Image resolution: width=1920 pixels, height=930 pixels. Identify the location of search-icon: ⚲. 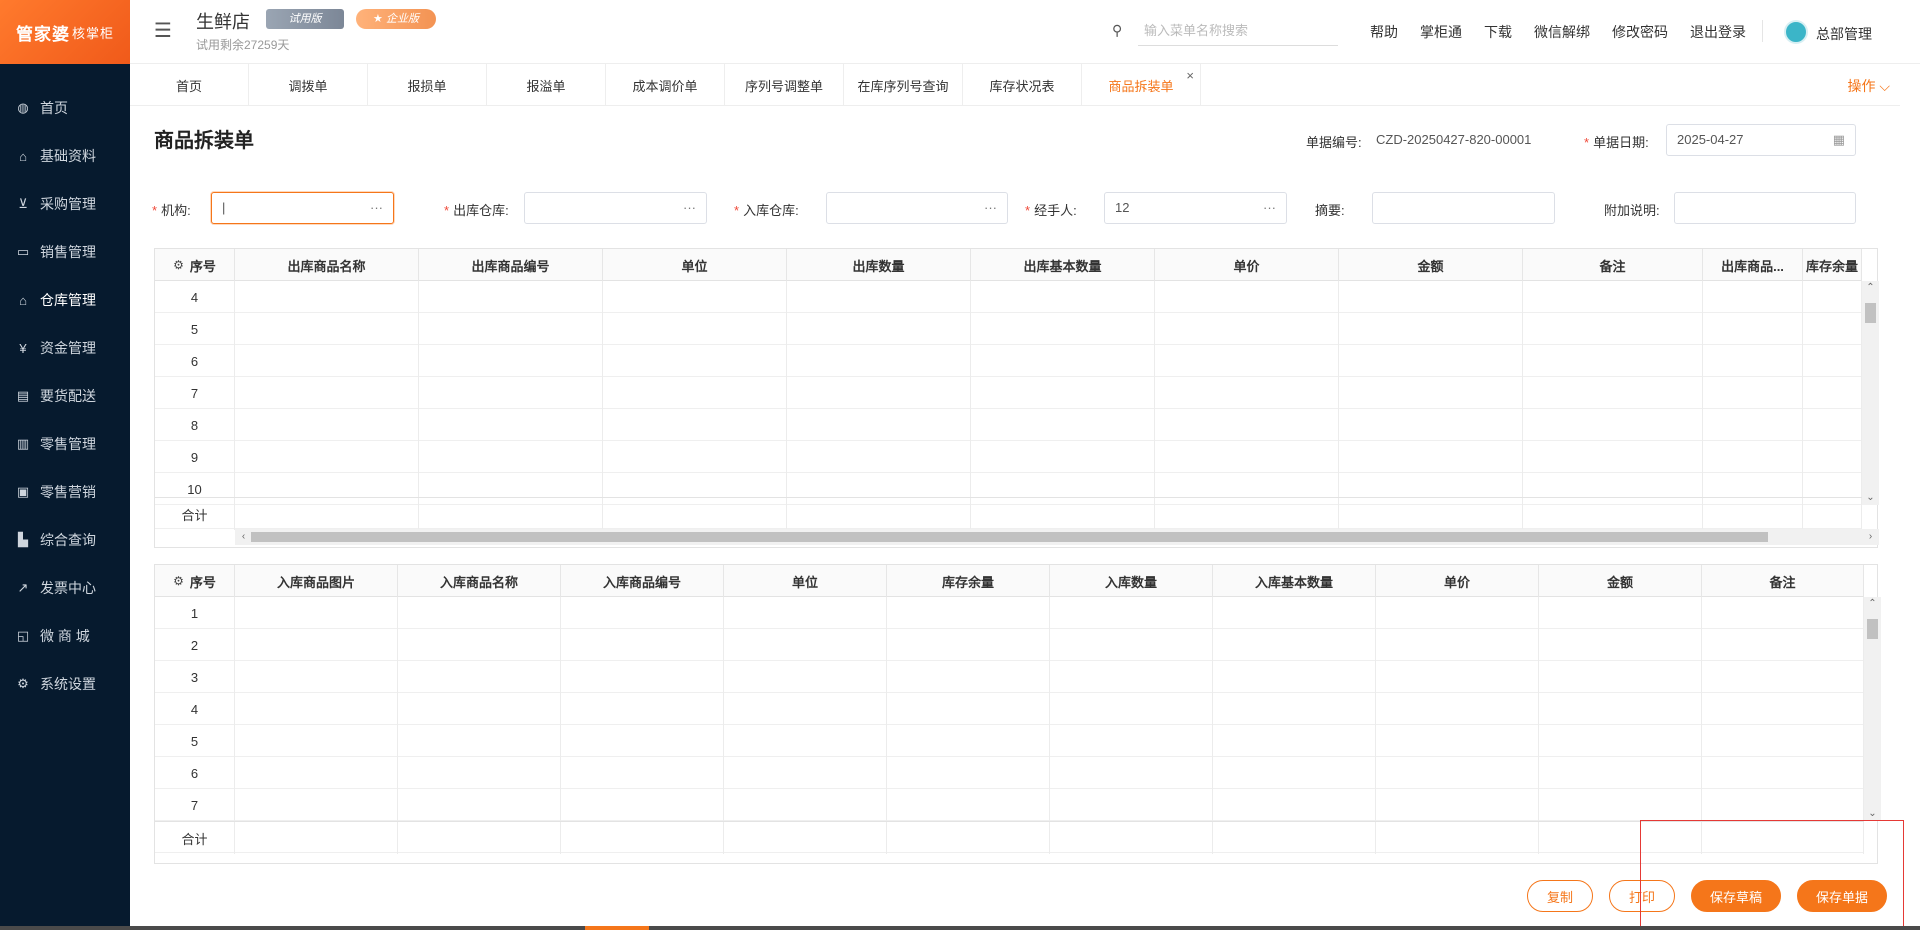
(1117, 30).